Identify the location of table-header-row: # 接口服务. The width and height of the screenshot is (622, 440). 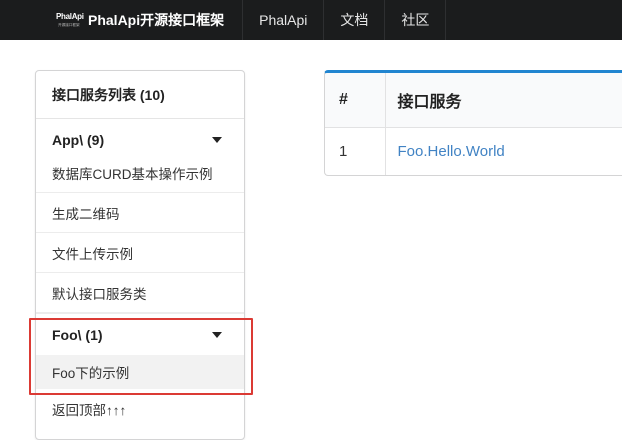
(473, 100).